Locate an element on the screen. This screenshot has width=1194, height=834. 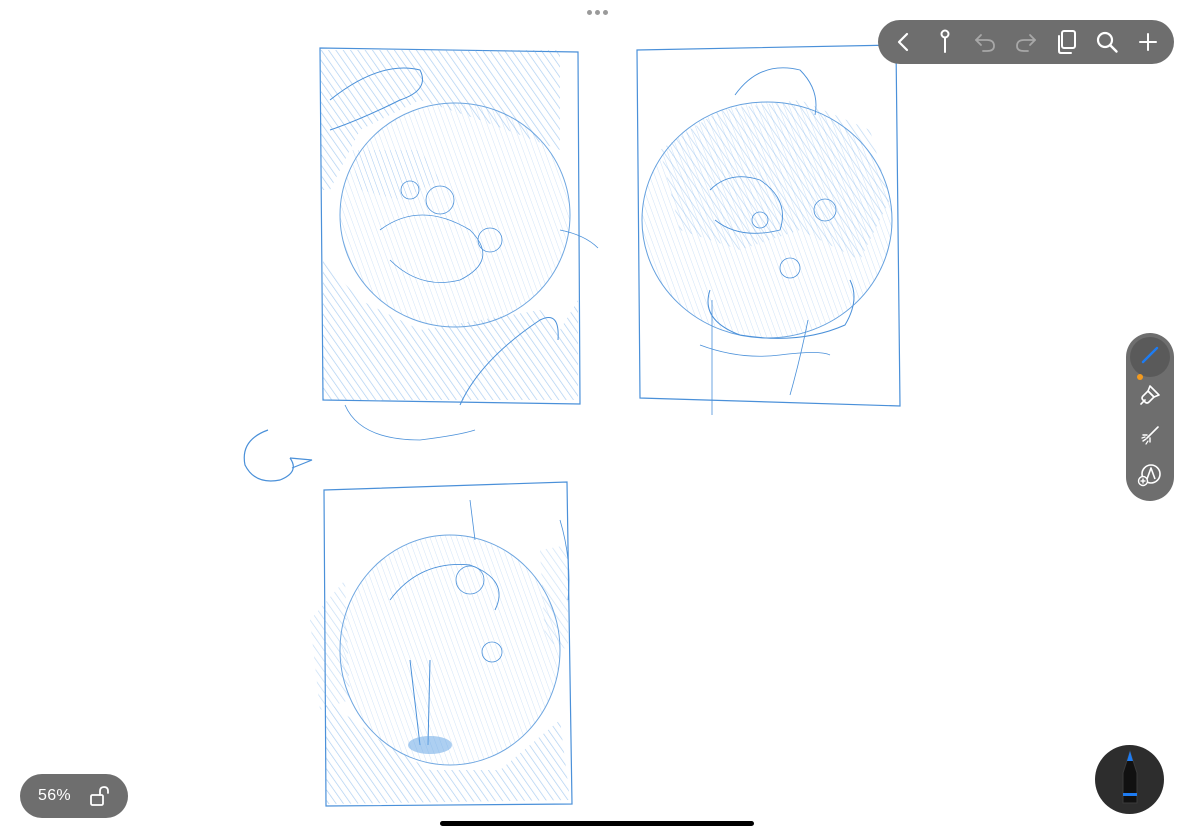
top-toolbar is located at coordinates (1026, 42).